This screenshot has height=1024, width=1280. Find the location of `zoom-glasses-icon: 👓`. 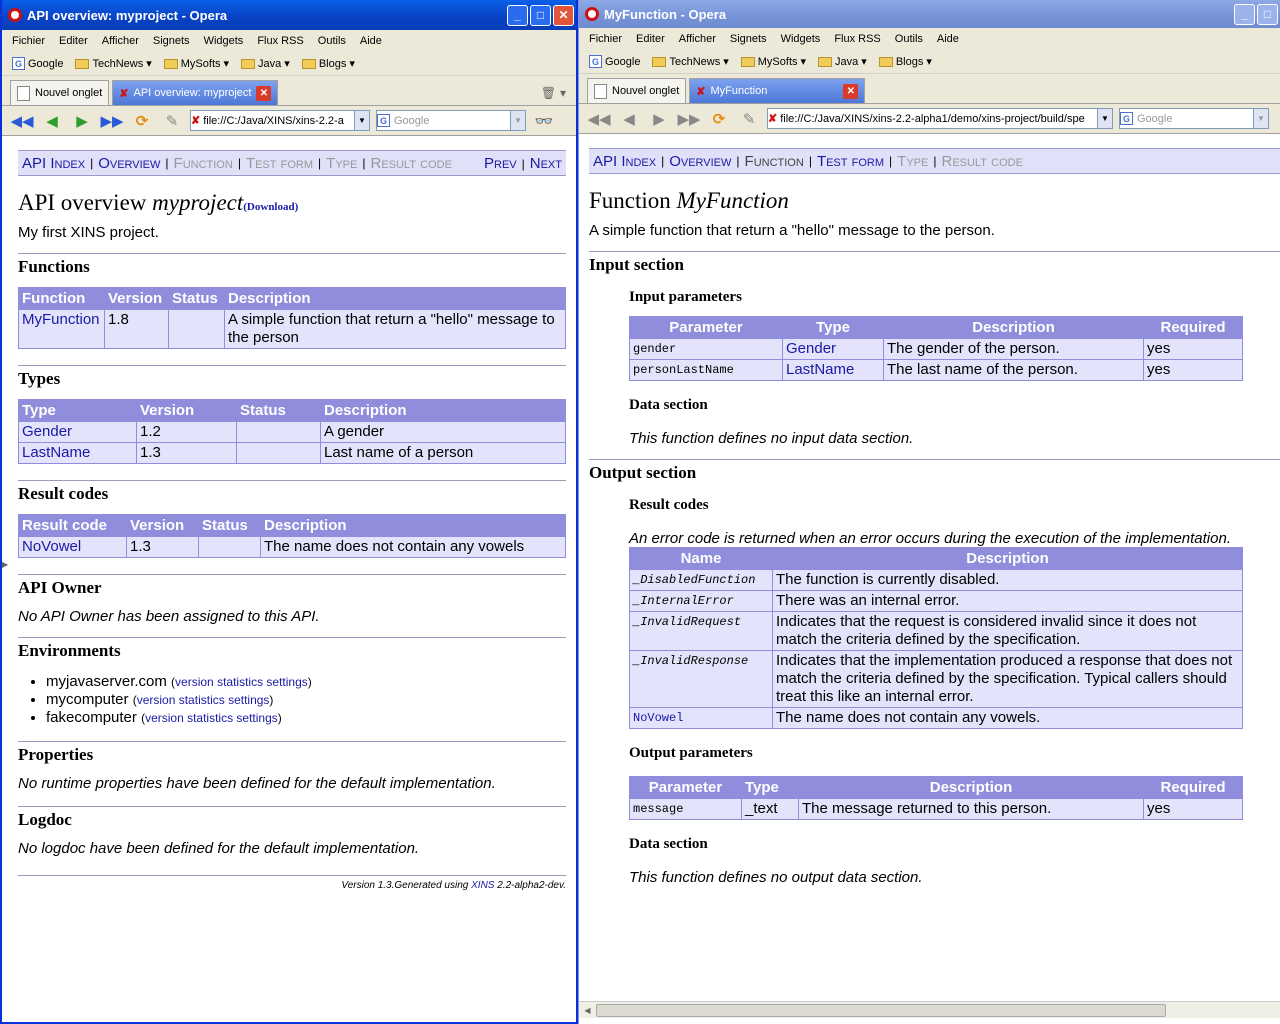

zoom-glasses-icon: 👓 is located at coordinates (544, 121).